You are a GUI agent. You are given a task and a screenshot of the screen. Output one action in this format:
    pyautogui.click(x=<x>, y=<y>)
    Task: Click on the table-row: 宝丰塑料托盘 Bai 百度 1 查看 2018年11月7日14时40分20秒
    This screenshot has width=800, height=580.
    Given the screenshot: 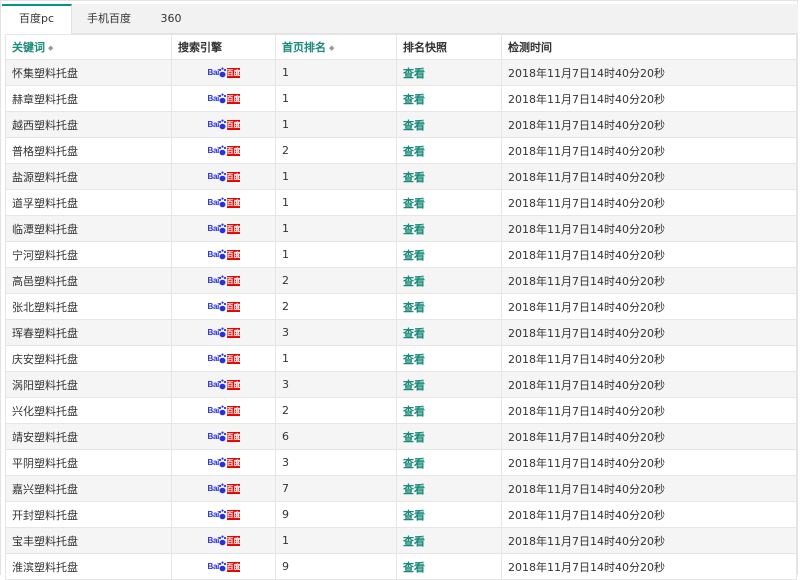 What is the action you would take?
    pyautogui.click(x=401, y=540)
    